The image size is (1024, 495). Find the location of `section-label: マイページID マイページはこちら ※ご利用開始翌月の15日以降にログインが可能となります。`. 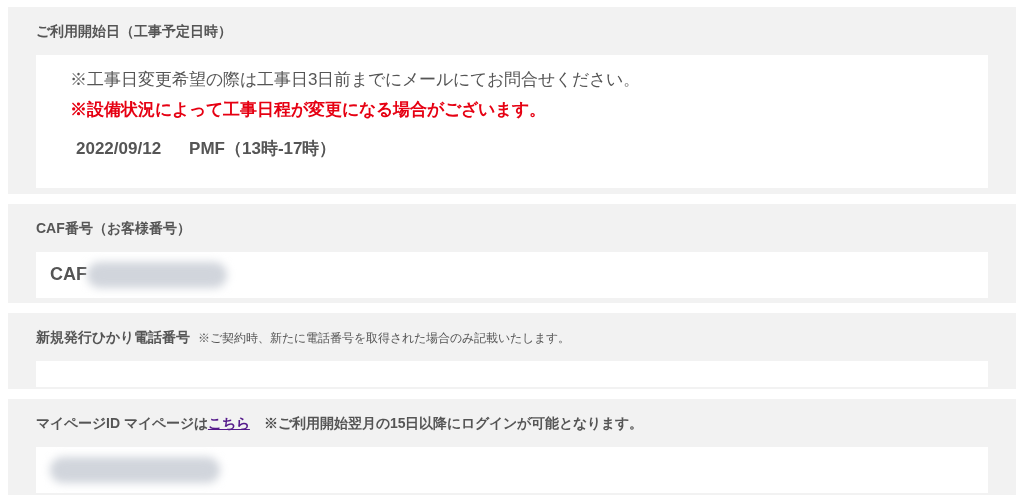

section-label: マイページID マイページはこちら ※ご利用開始翌月の15日以降にログインが可能となります。 is located at coordinates (340, 423).